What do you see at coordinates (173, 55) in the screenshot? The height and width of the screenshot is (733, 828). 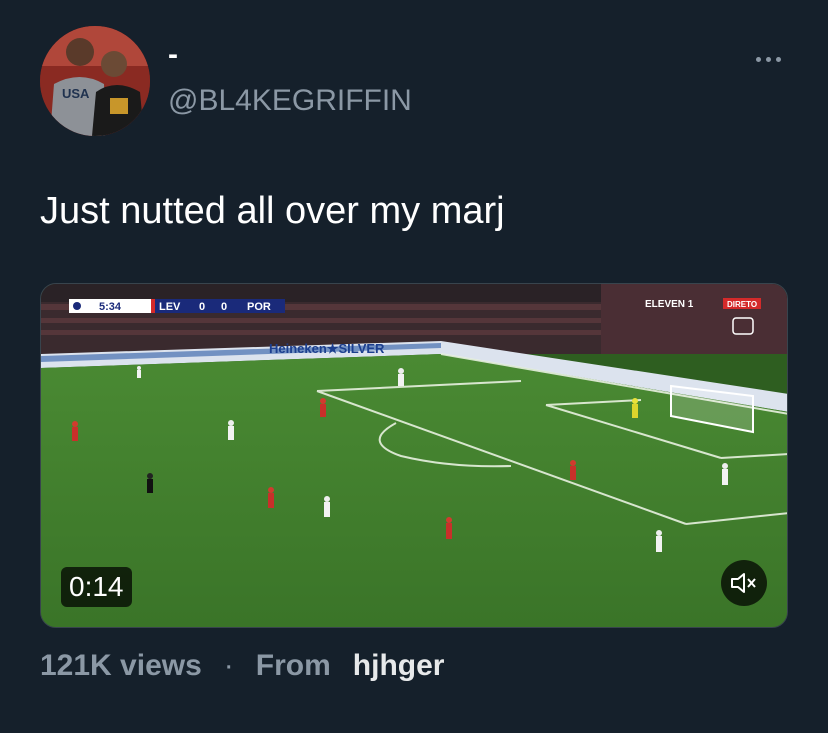 I see `display-name: -` at bounding box center [173, 55].